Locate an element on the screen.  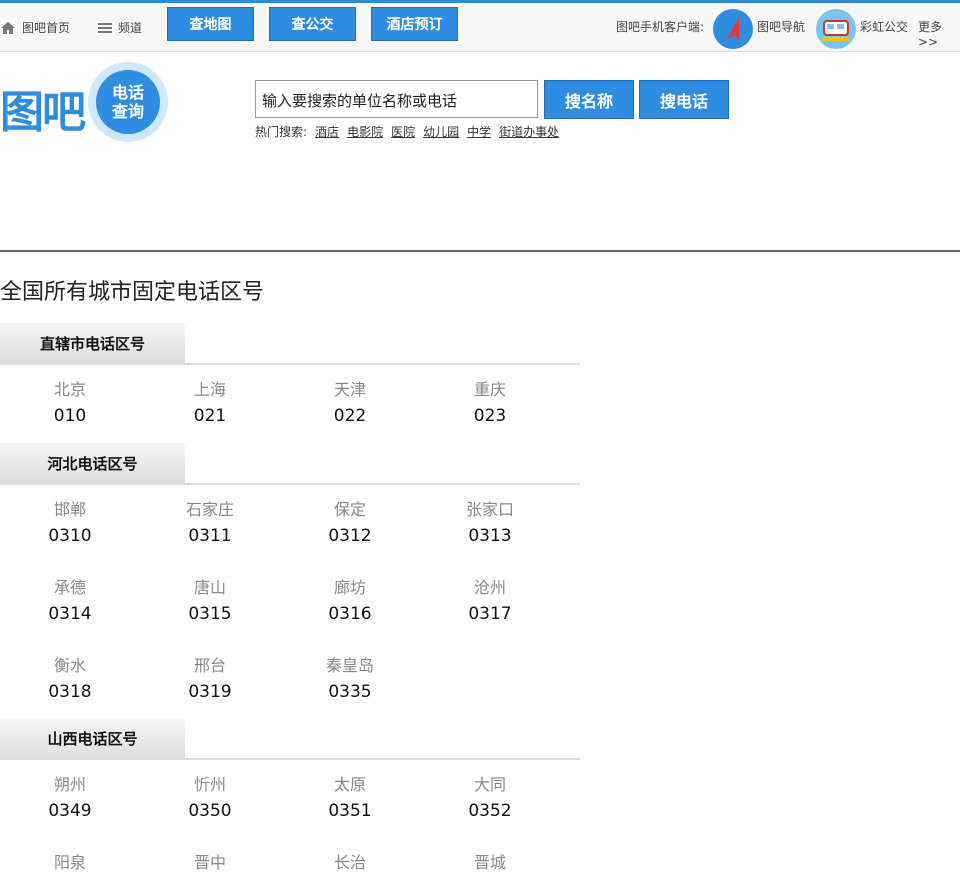
site-logo: 图吧 电话 查询 is located at coordinates (87, 102).